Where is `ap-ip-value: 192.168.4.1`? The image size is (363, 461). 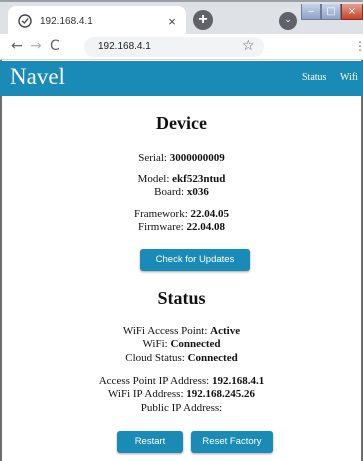 ap-ip-value: 192.168.4.1 is located at coordinates (238, 381).